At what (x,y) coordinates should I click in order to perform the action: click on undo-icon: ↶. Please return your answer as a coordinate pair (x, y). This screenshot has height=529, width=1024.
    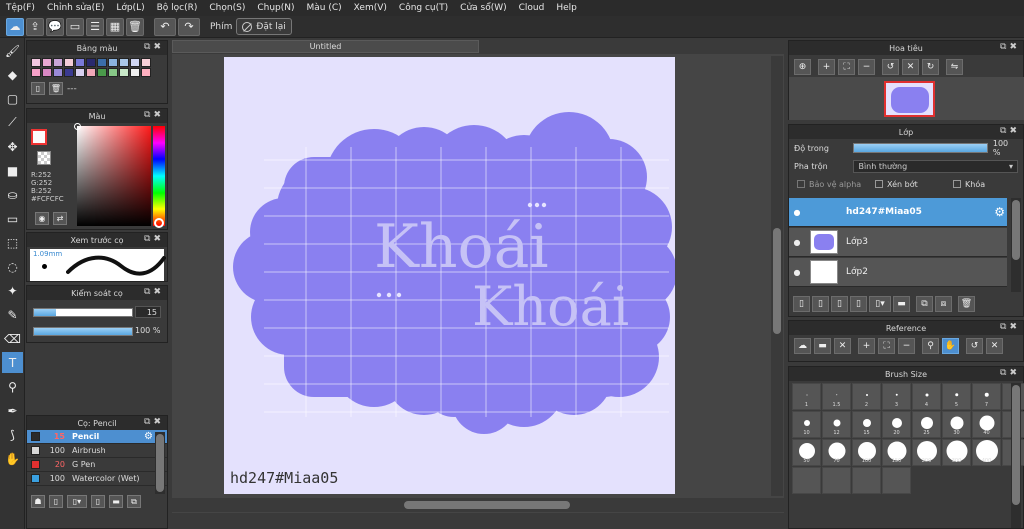
    Looking at the image, I should click on (165, 26).